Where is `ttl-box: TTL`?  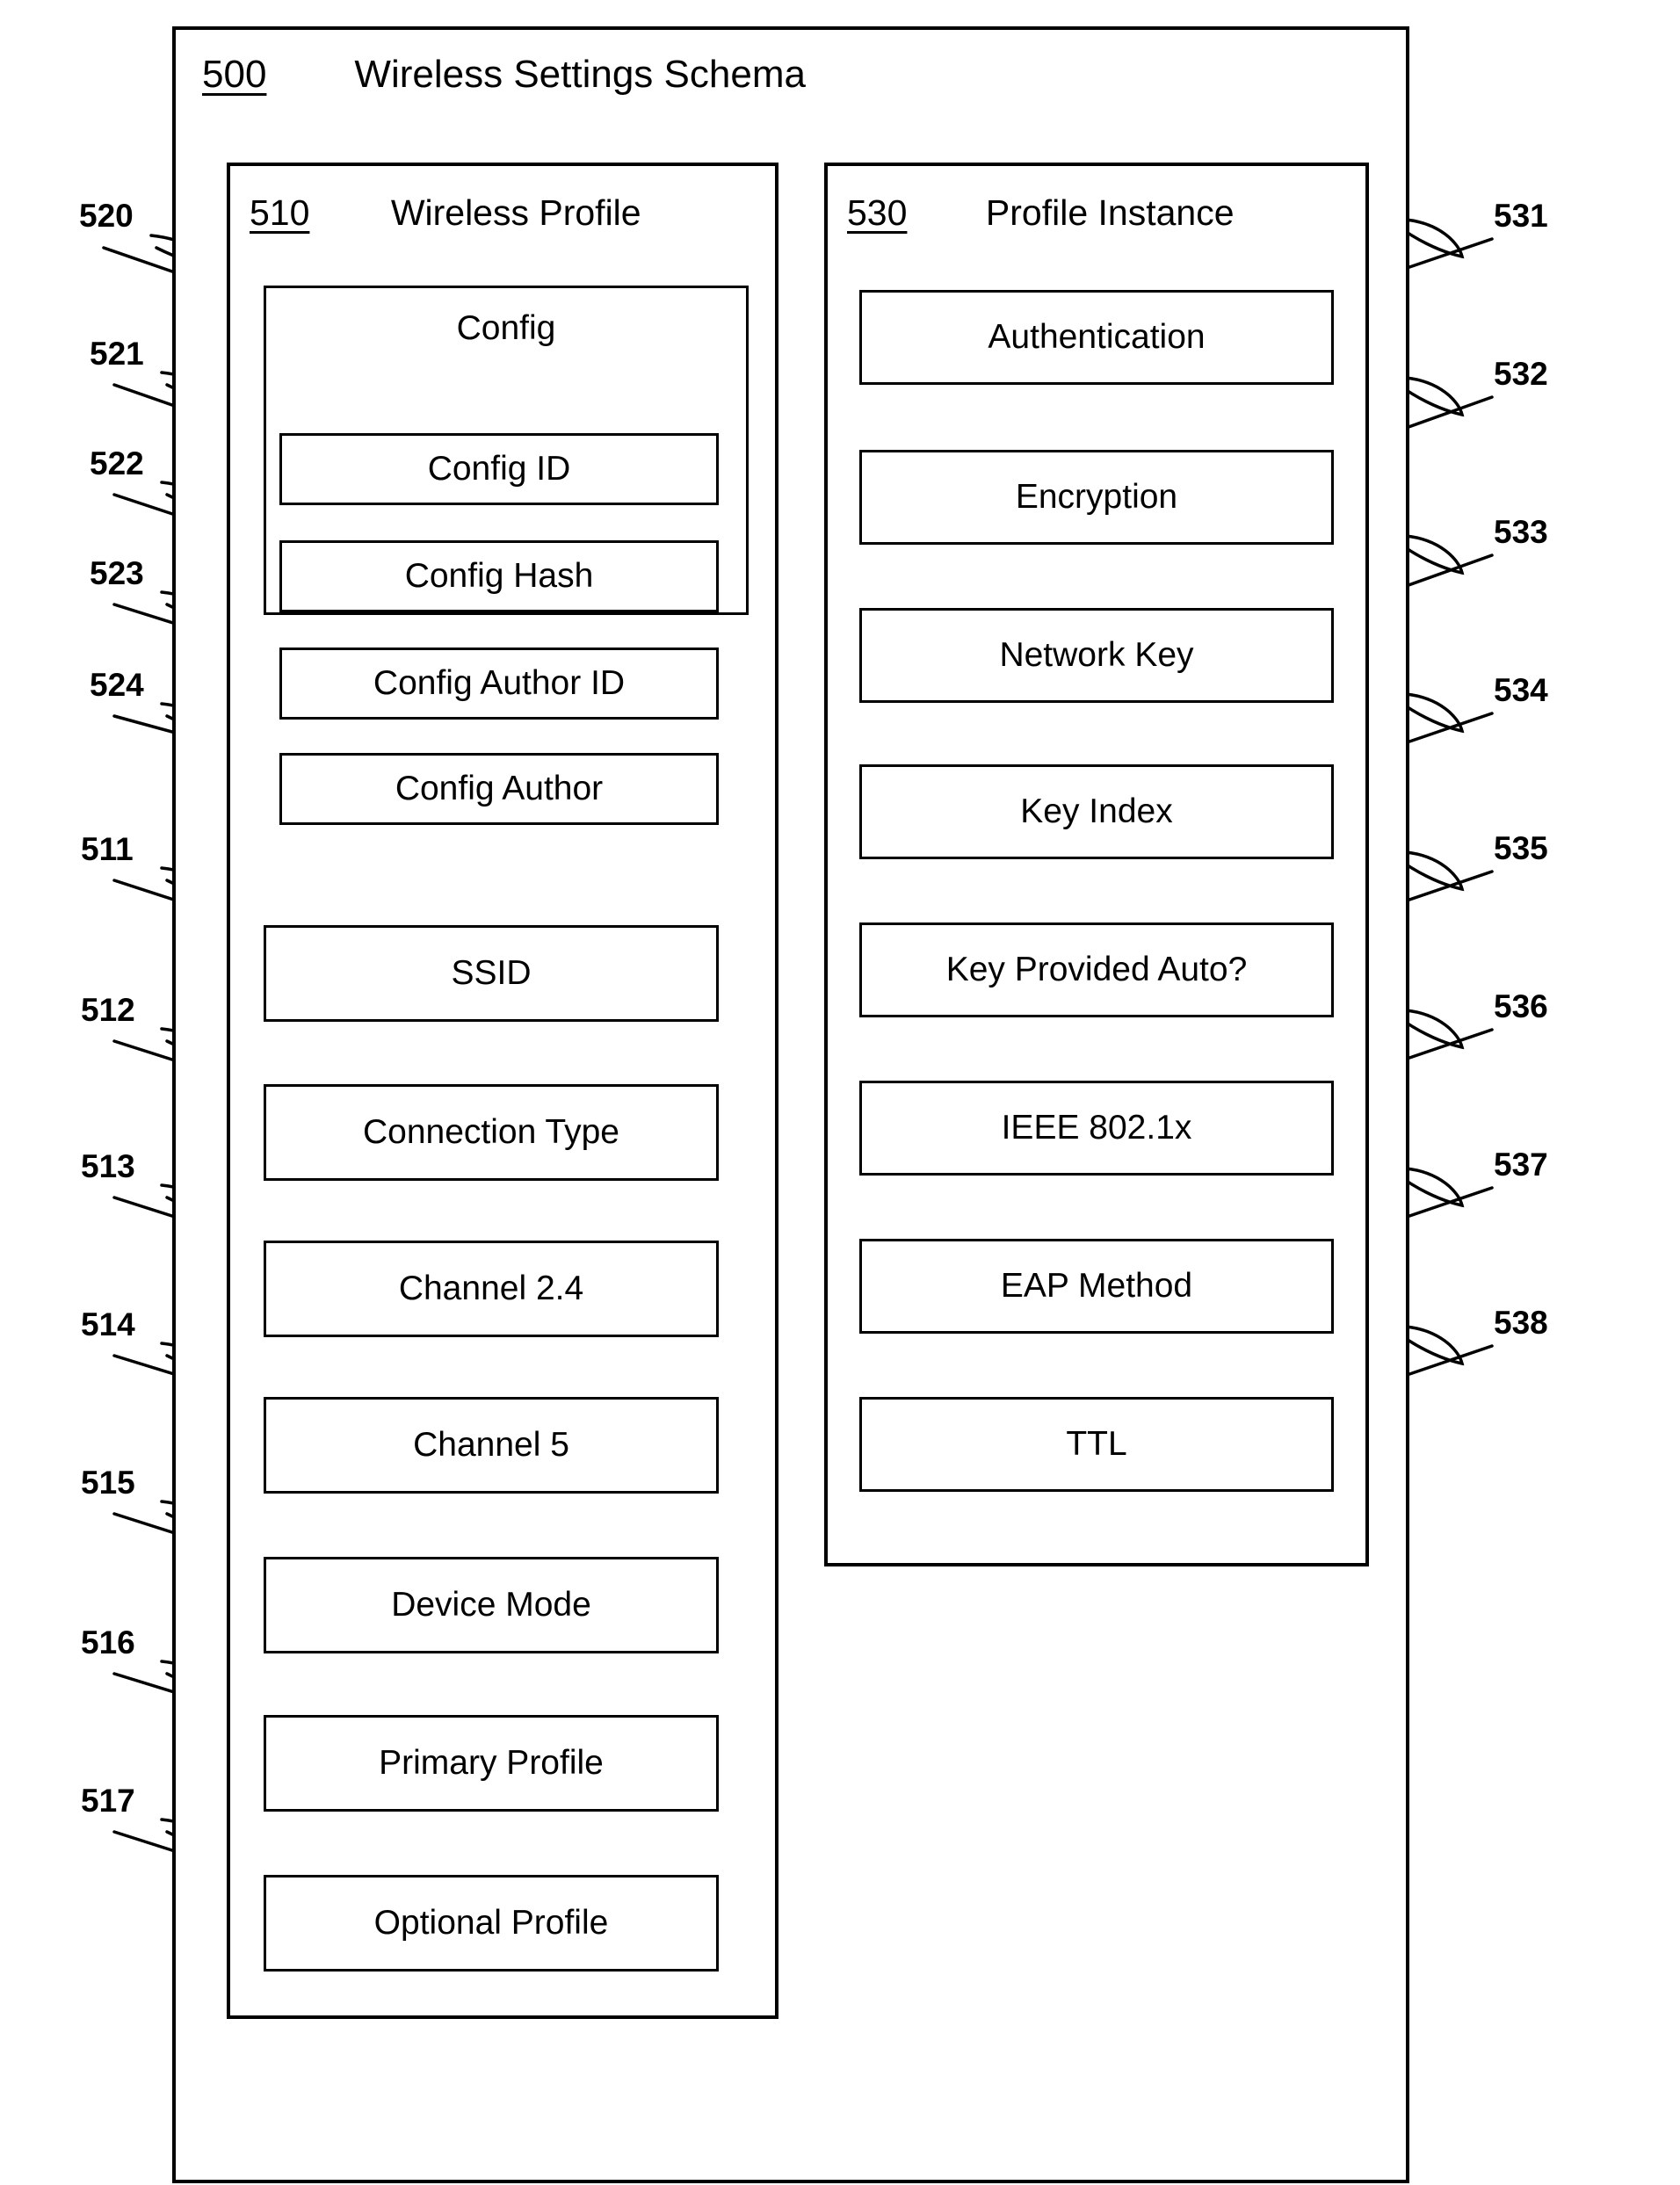
ttl-box: TTL is located at coordinates (1096, 1444).